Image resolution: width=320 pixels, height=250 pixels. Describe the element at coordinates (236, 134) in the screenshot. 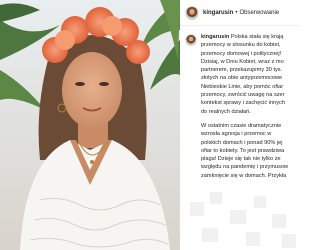

I see `caption-line: wzrosła agresja i przemoc w` at that location.